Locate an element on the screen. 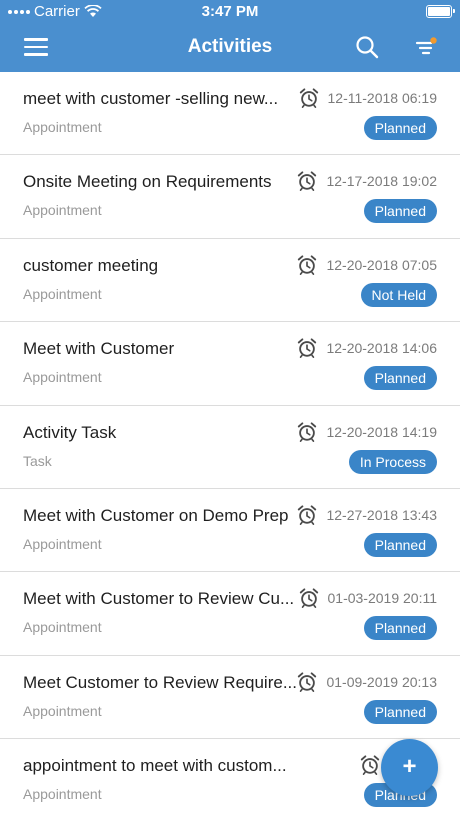 The width and height of the screenshot is (460, 818). status-time: 3:47 PM is located at coordinates (230, 11).